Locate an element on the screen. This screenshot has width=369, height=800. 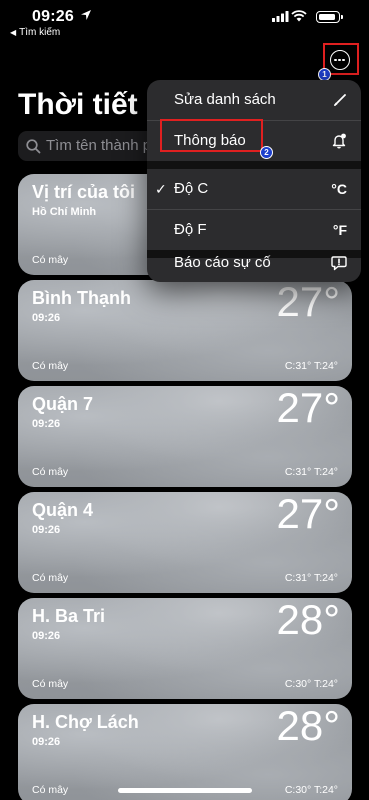
back-chevron-icon: ◀ is located at coordinates (13, 32).